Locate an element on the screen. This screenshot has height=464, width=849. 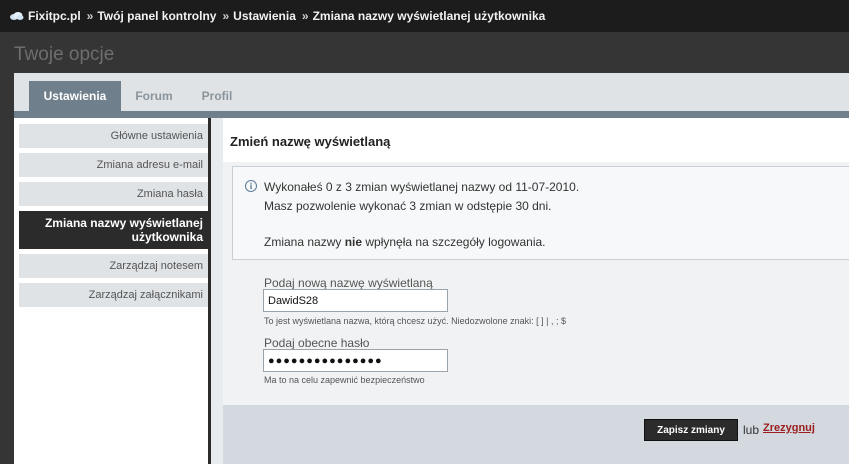
breadcrumb-link-home: Fixitpc.pl is located at coordinates (54, 16).